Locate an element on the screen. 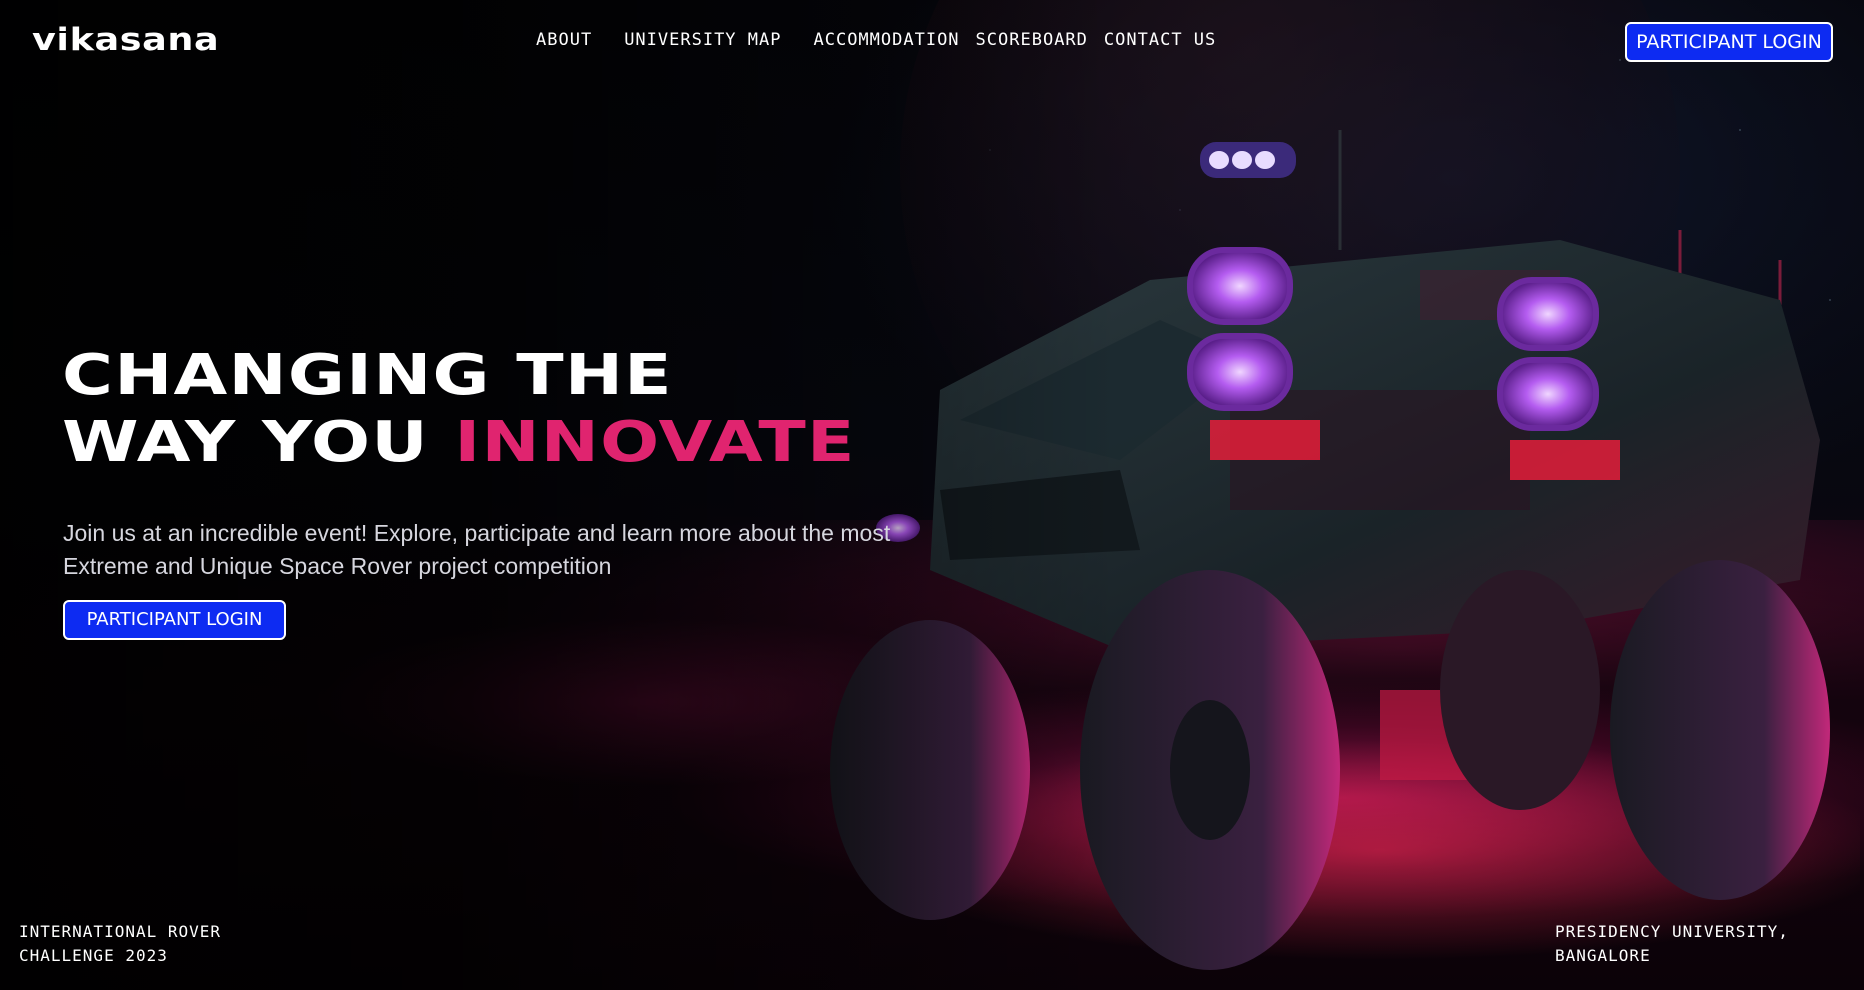  venue-caption-line-1: PRESIDENCY UNIVERSITY, is located at coordinates (1672, 931).